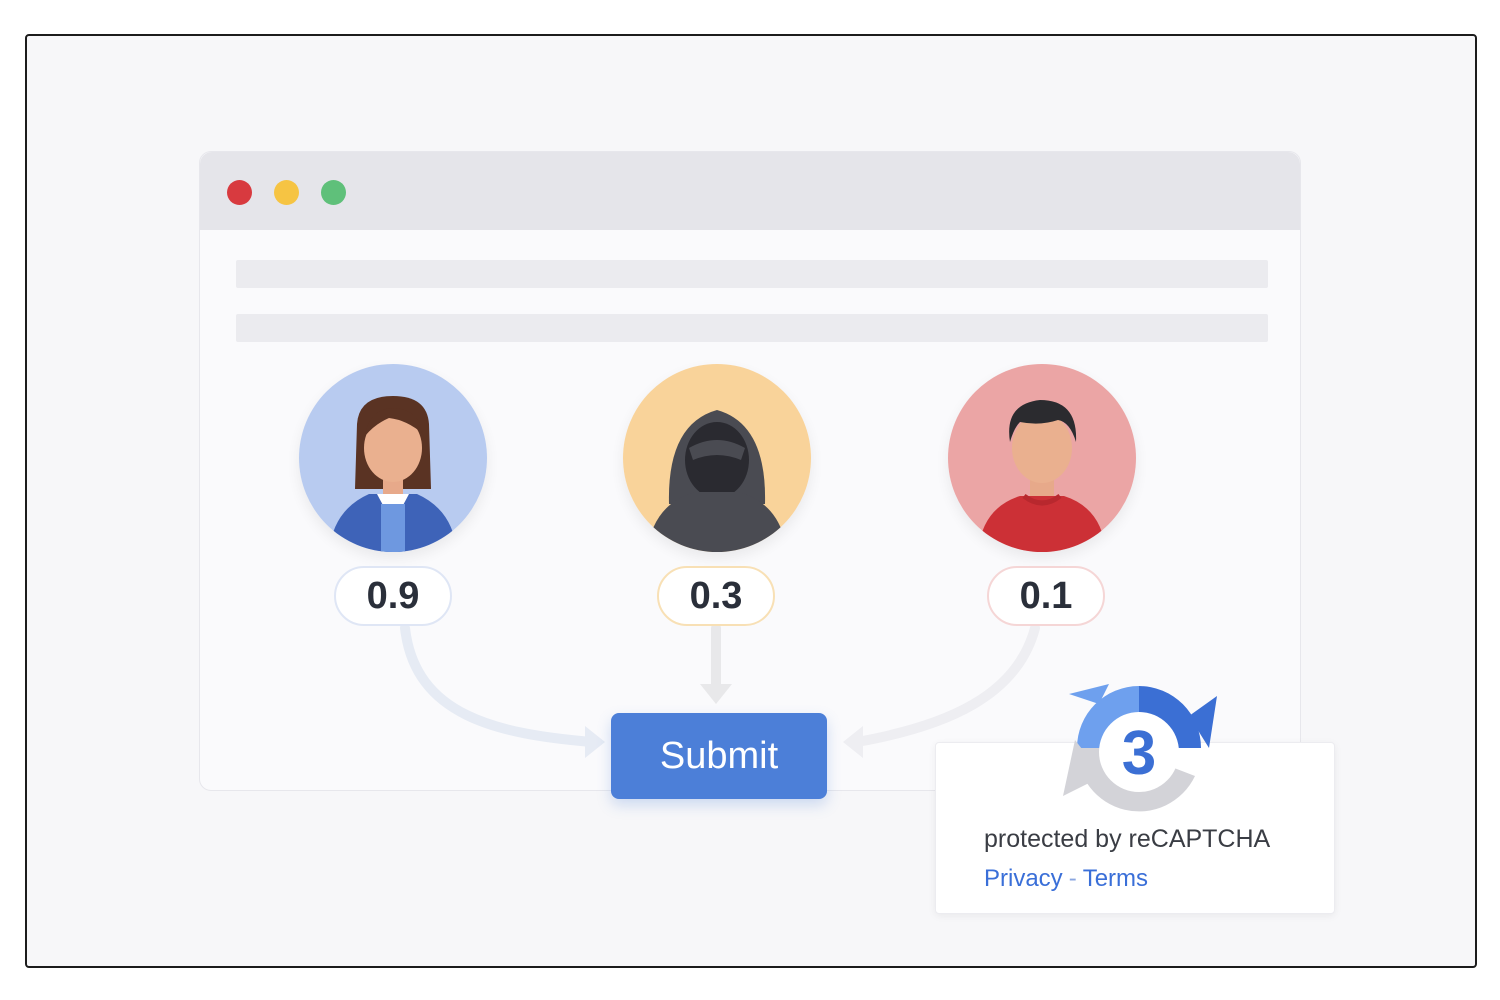 This screenshot has width=1500, height=1000. What do you see at coordinates (1127, 839) in the screenshot?
I see `recaptcha-protected-text: protected by reCAPTCHA` at bounding box center [1127, 839].